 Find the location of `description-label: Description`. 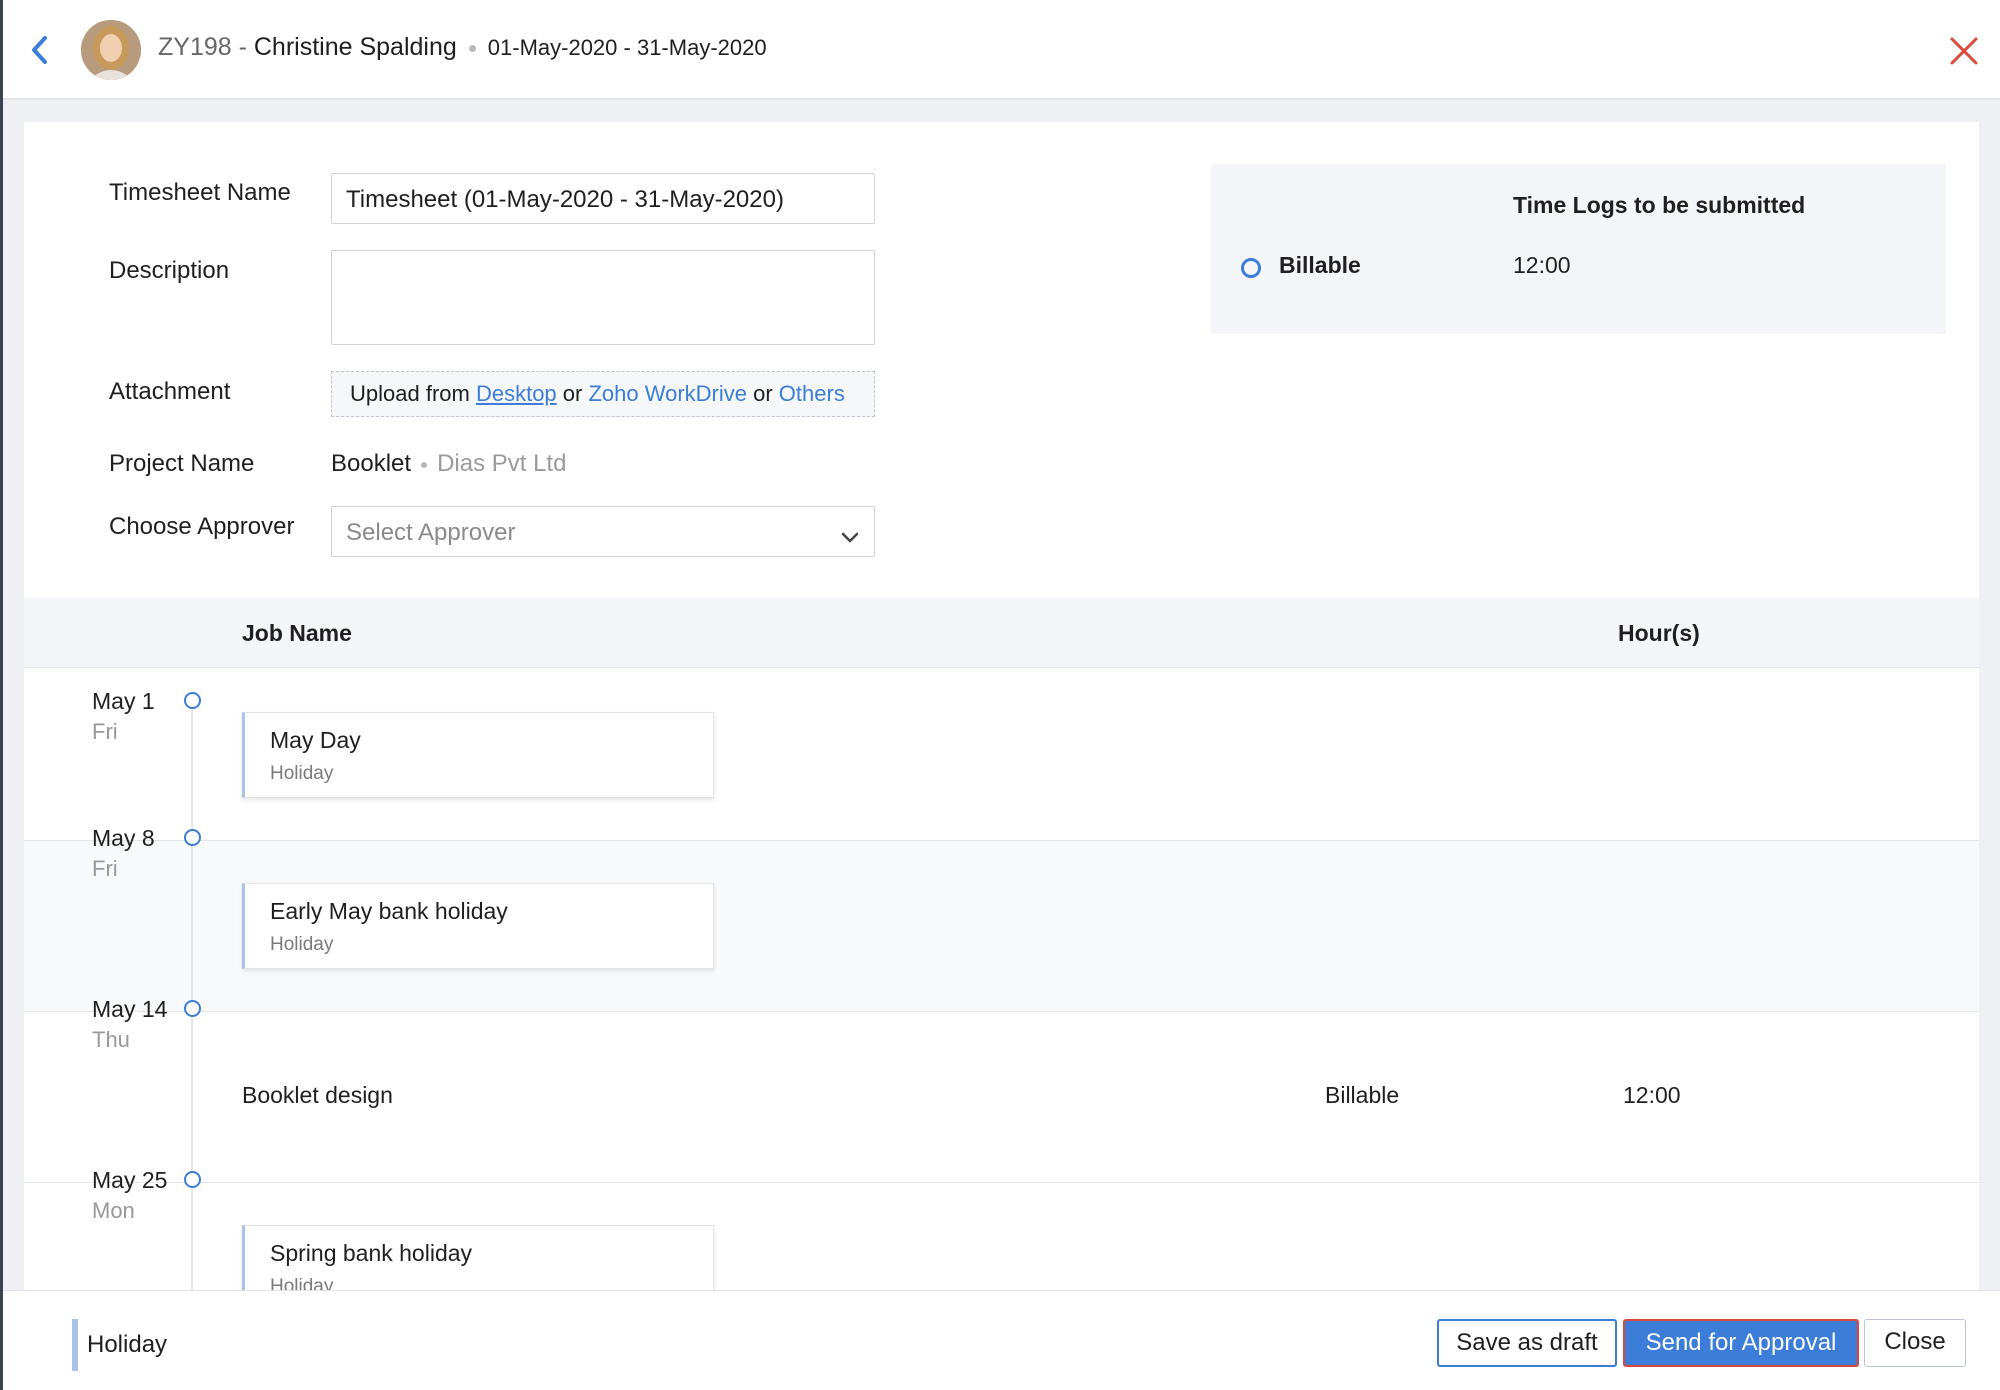

description-label: Description is located at coordinates (169, 270).